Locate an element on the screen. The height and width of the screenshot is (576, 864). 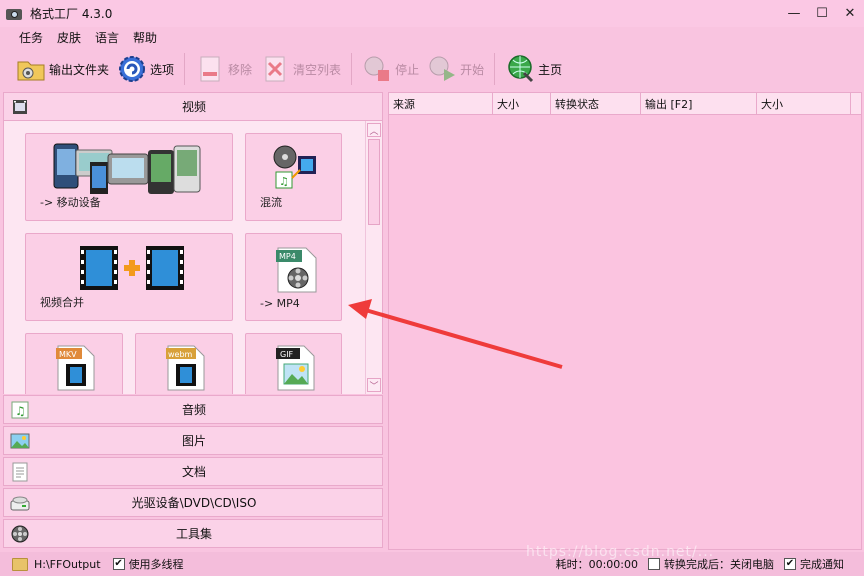
clear-list-button: 清空列表 is located at coordinates (300, 69).